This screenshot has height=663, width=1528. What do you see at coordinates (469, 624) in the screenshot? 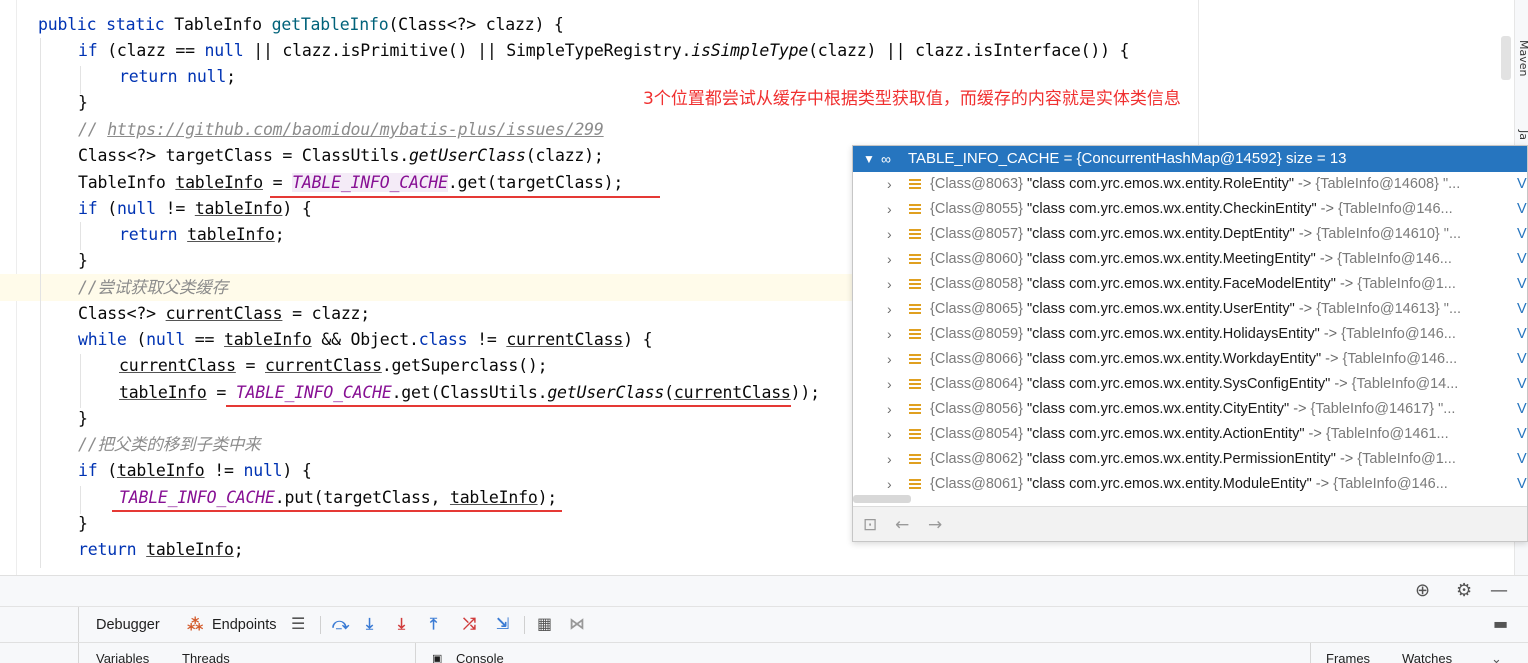
I see `drop-frame-icon: ⤮` at bounding box center [469, 624].